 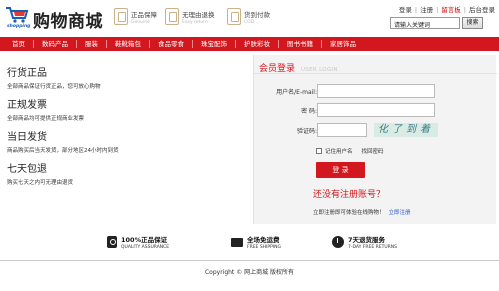 I want to click on service-returns: 7天退货服务 7-DAY FREE RETURNS, so click(x=364, y=242).